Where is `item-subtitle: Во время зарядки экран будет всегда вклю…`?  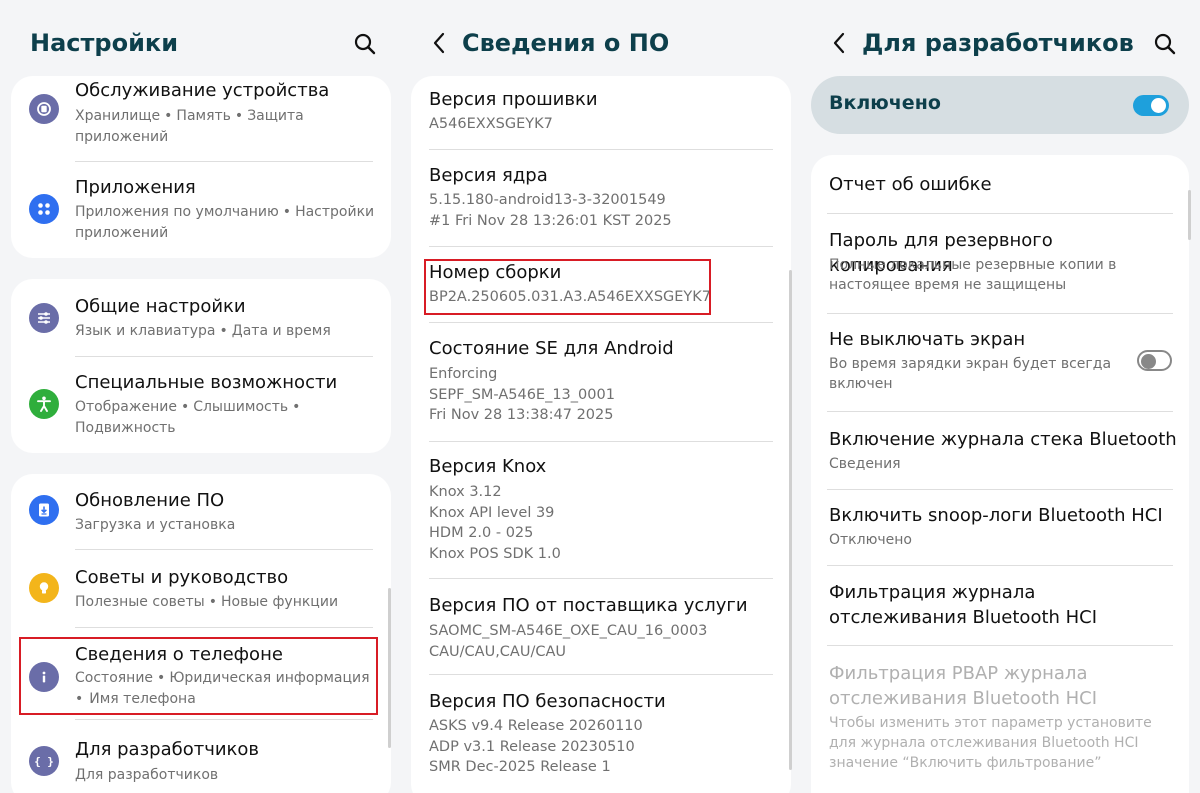
item-subtitle: Во время зарядки экран будет всегда вклю… is located at coordinates (970, 374).